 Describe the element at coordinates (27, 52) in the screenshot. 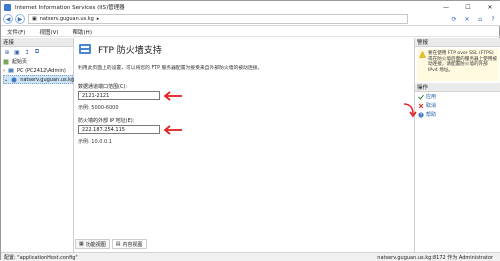

I see `up-icon: ↥` at that location.